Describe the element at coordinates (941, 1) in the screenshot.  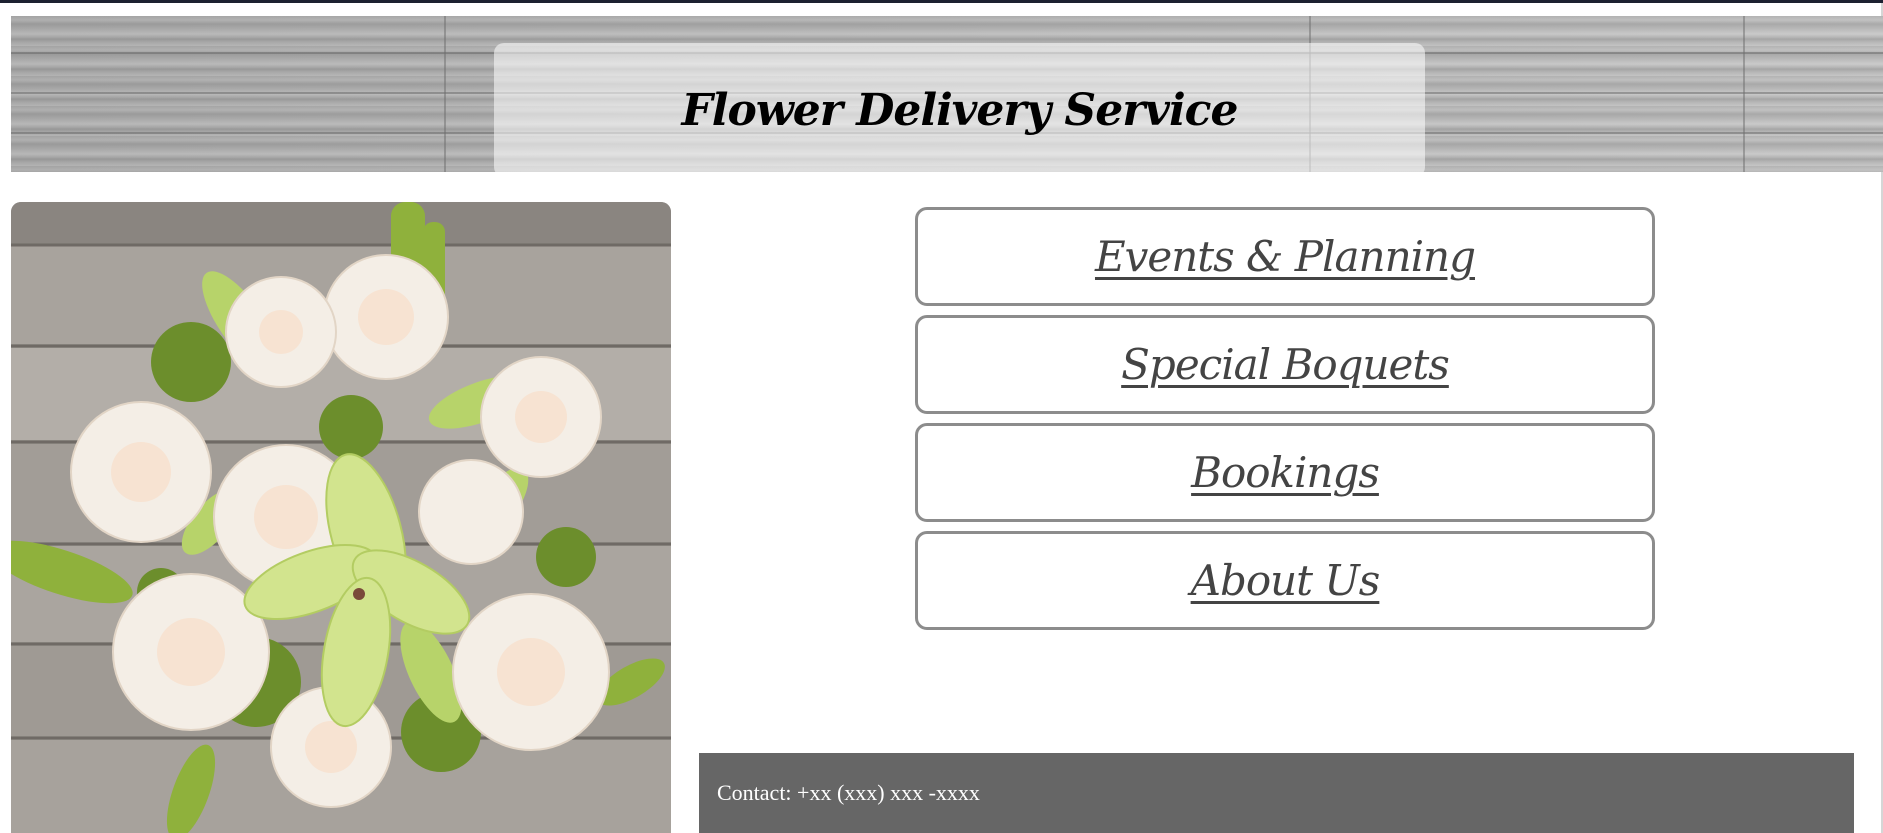
I see `top-strip` at that location.